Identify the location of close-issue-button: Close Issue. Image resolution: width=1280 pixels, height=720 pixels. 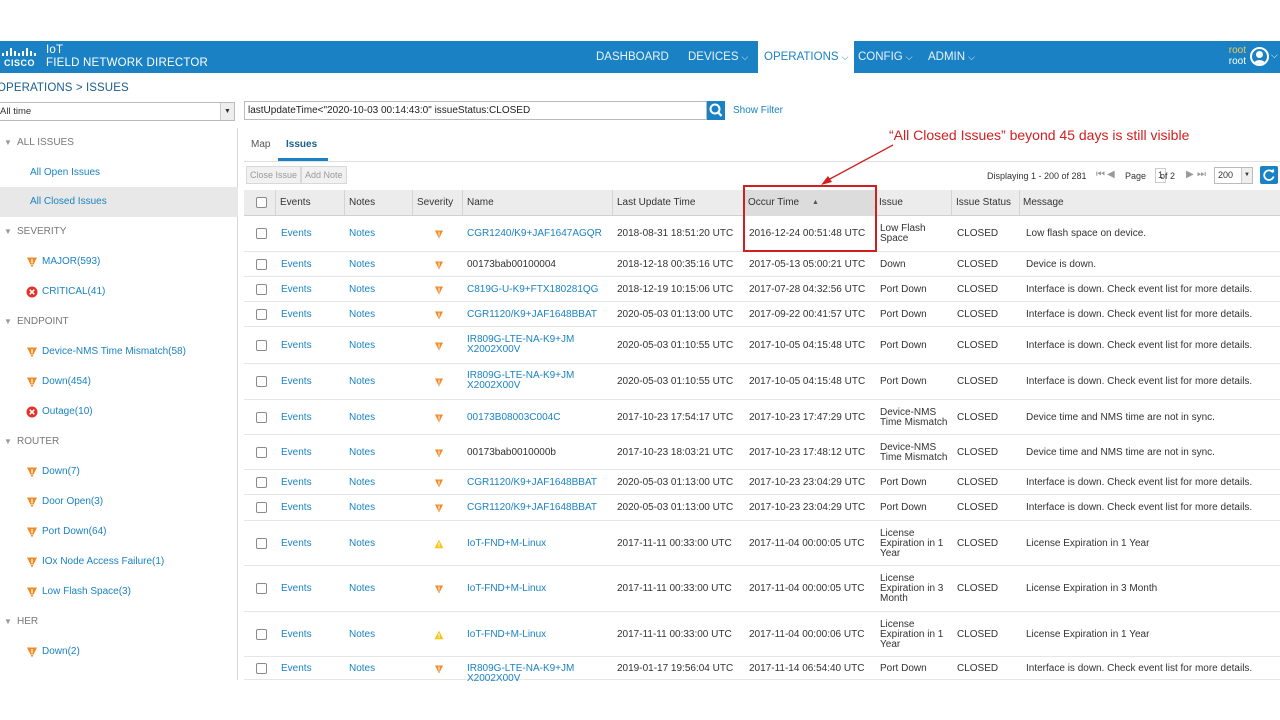
(274, 175).